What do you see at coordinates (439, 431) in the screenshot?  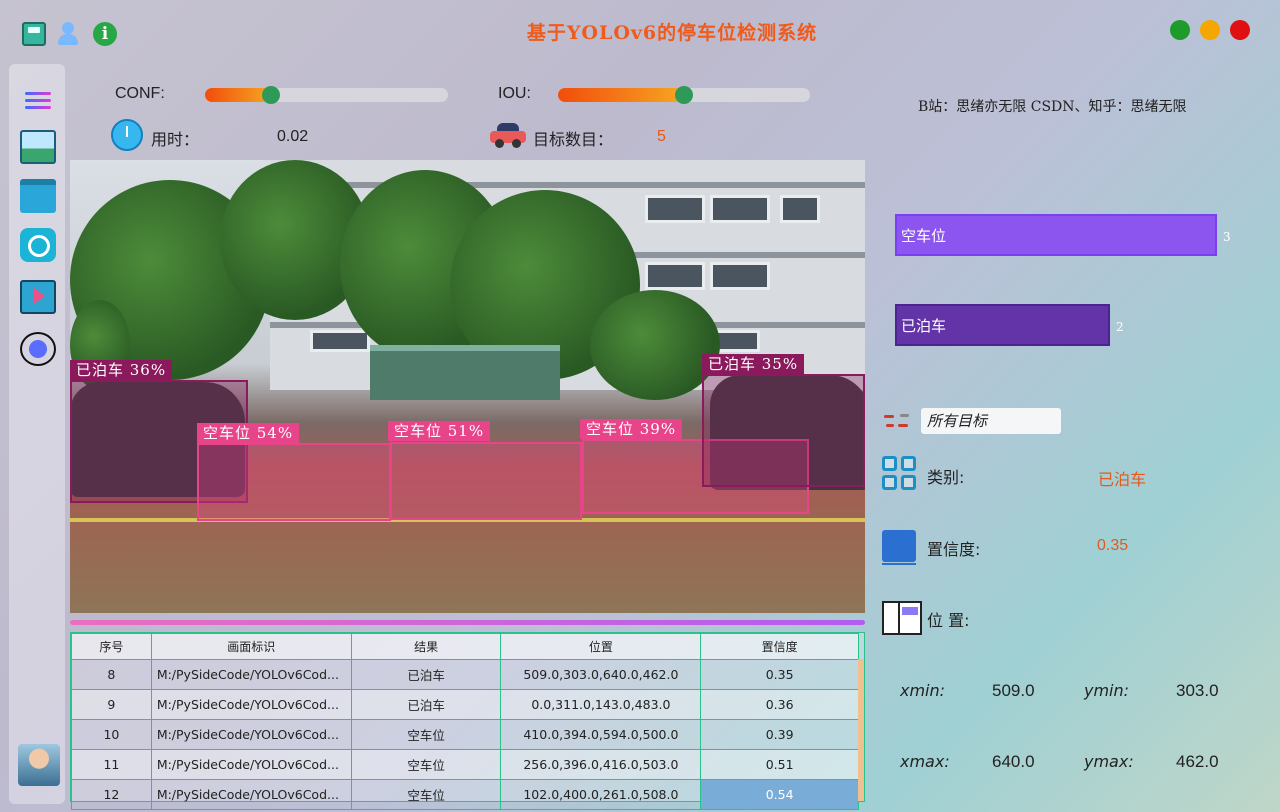 I see `detection-label: 空车位 51%` at bounding box center [439, 431].